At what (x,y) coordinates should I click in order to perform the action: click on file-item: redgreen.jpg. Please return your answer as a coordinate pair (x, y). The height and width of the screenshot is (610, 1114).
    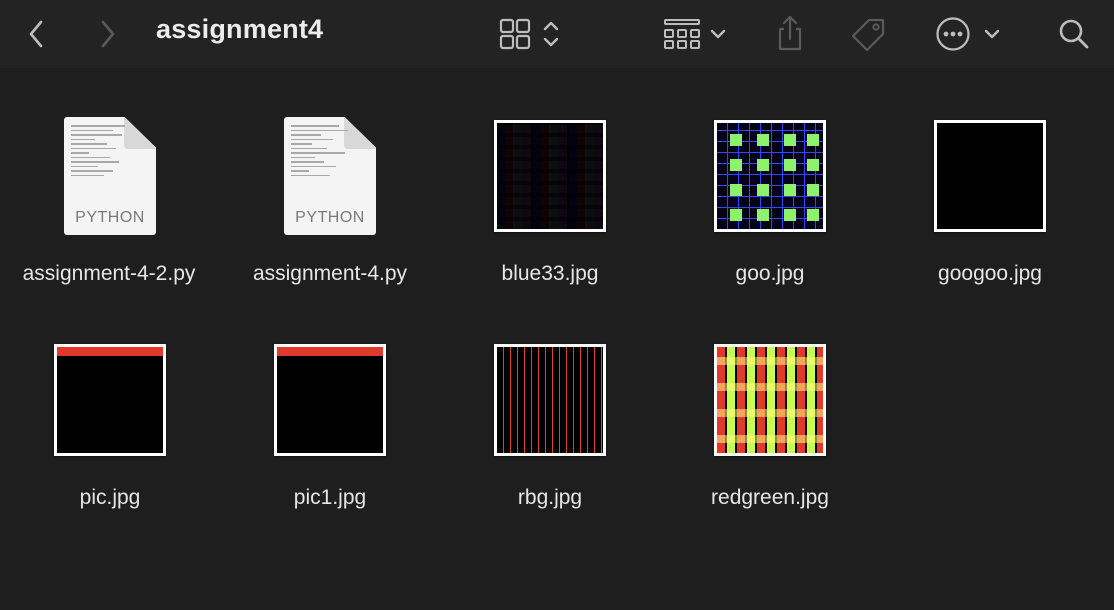
    Looking at the image, I should click on (770, 440).